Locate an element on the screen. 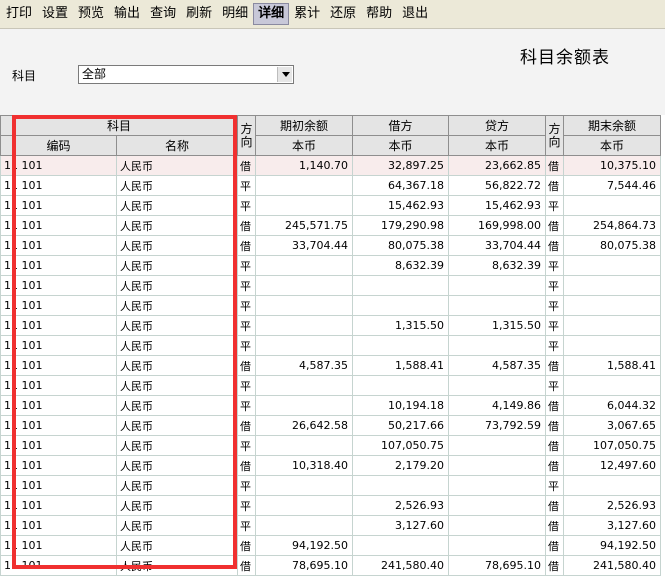 The height and width of the screenshot is (576, 665). table-row: 11 101 人民币平 64,367.18 56,822.72 借 7,544.46 is located at coordinates (330, 185).